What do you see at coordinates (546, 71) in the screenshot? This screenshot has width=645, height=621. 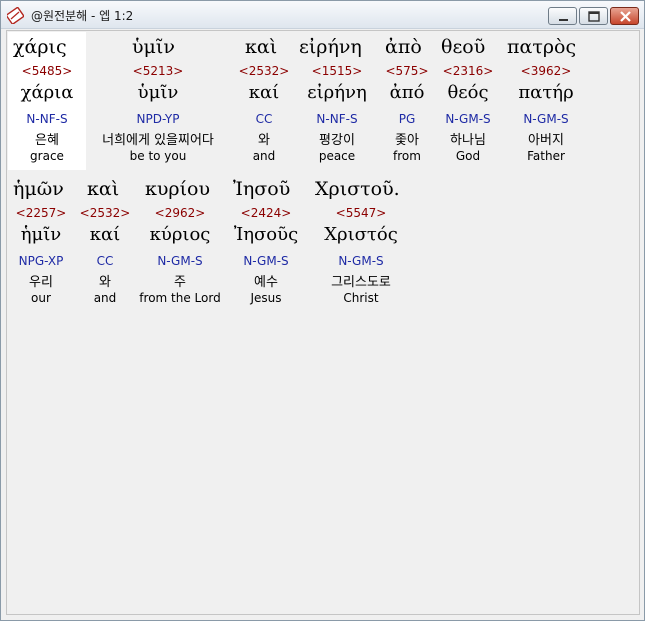 I see `strong-number: <3962>` at bounding box center [546, 71].